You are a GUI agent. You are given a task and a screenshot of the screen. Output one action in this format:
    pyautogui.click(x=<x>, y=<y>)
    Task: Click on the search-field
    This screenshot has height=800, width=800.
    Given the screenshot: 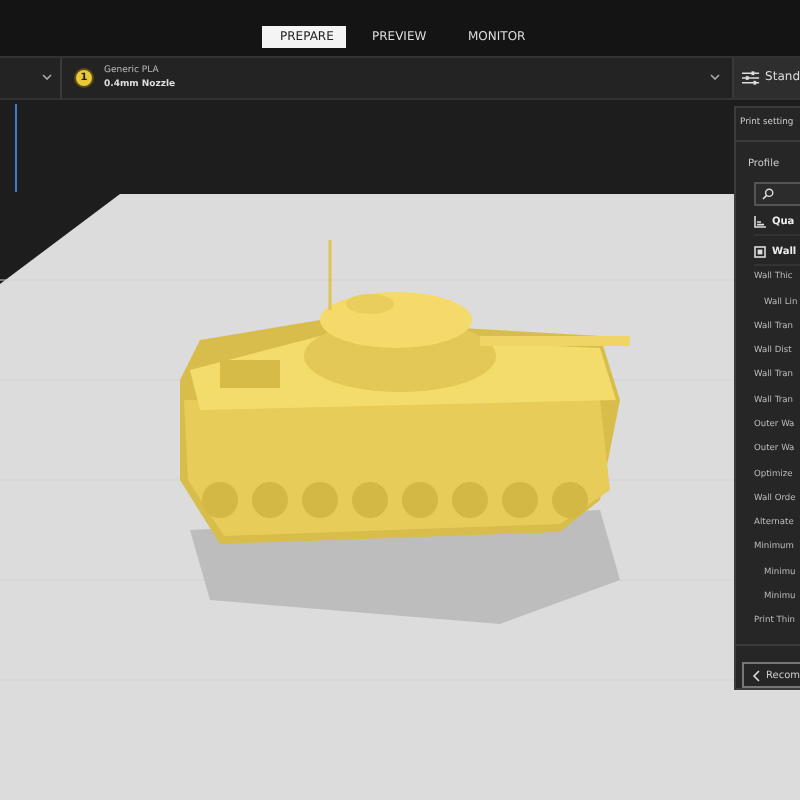 What is the action you would take?
    pyautogui.click(x=777, y=194)
    